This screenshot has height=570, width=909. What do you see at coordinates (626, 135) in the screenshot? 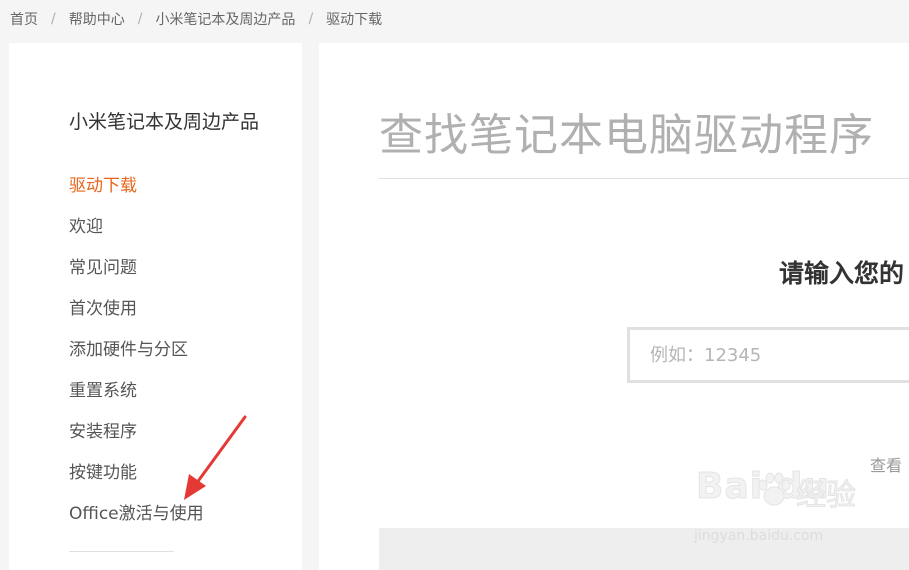
I see `page-title: 查找笔记本电脑驱动程序` at bounding box center [626, 135].